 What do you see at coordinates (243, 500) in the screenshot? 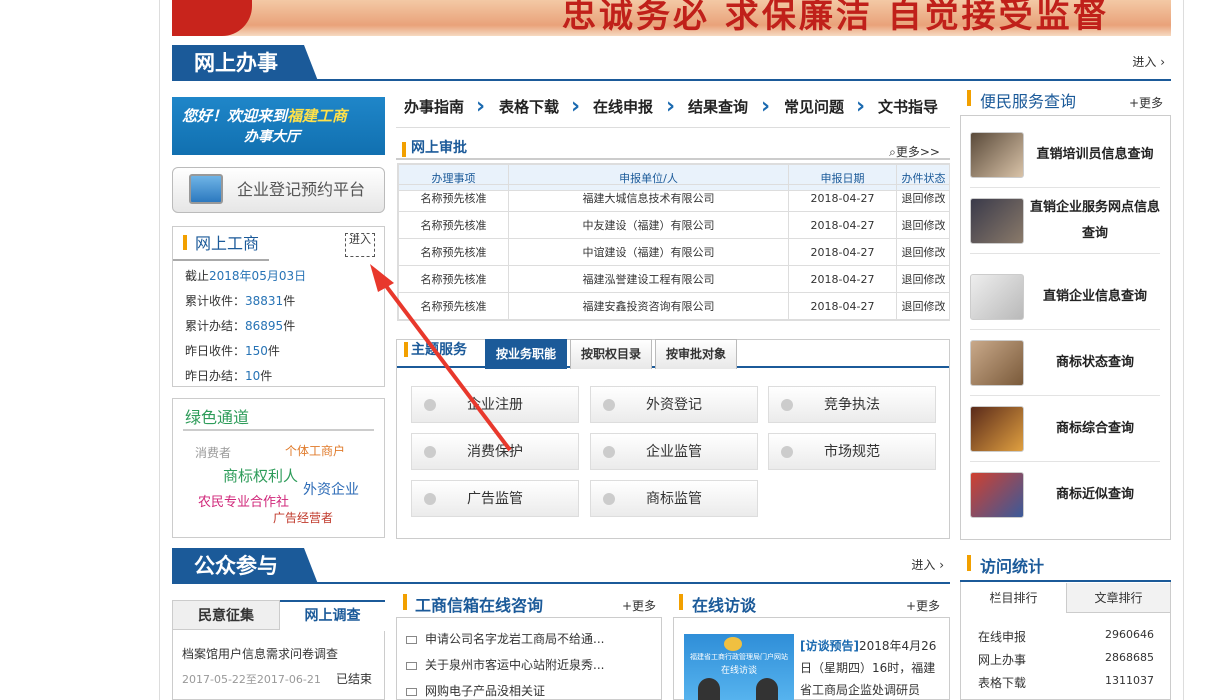
I see `tag-farmer-cooperative: 农民专业合作社` at bounding box center [243, 500].